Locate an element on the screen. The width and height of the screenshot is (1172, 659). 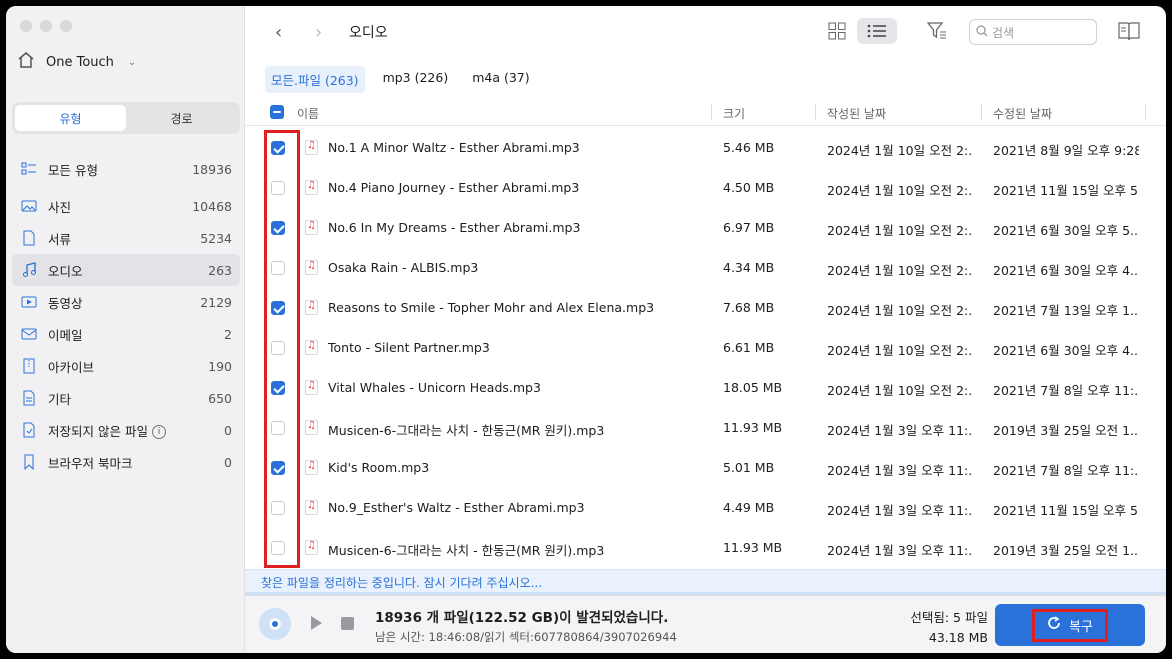
forward-arrow-icon: › is located at coordinates (318, 32).